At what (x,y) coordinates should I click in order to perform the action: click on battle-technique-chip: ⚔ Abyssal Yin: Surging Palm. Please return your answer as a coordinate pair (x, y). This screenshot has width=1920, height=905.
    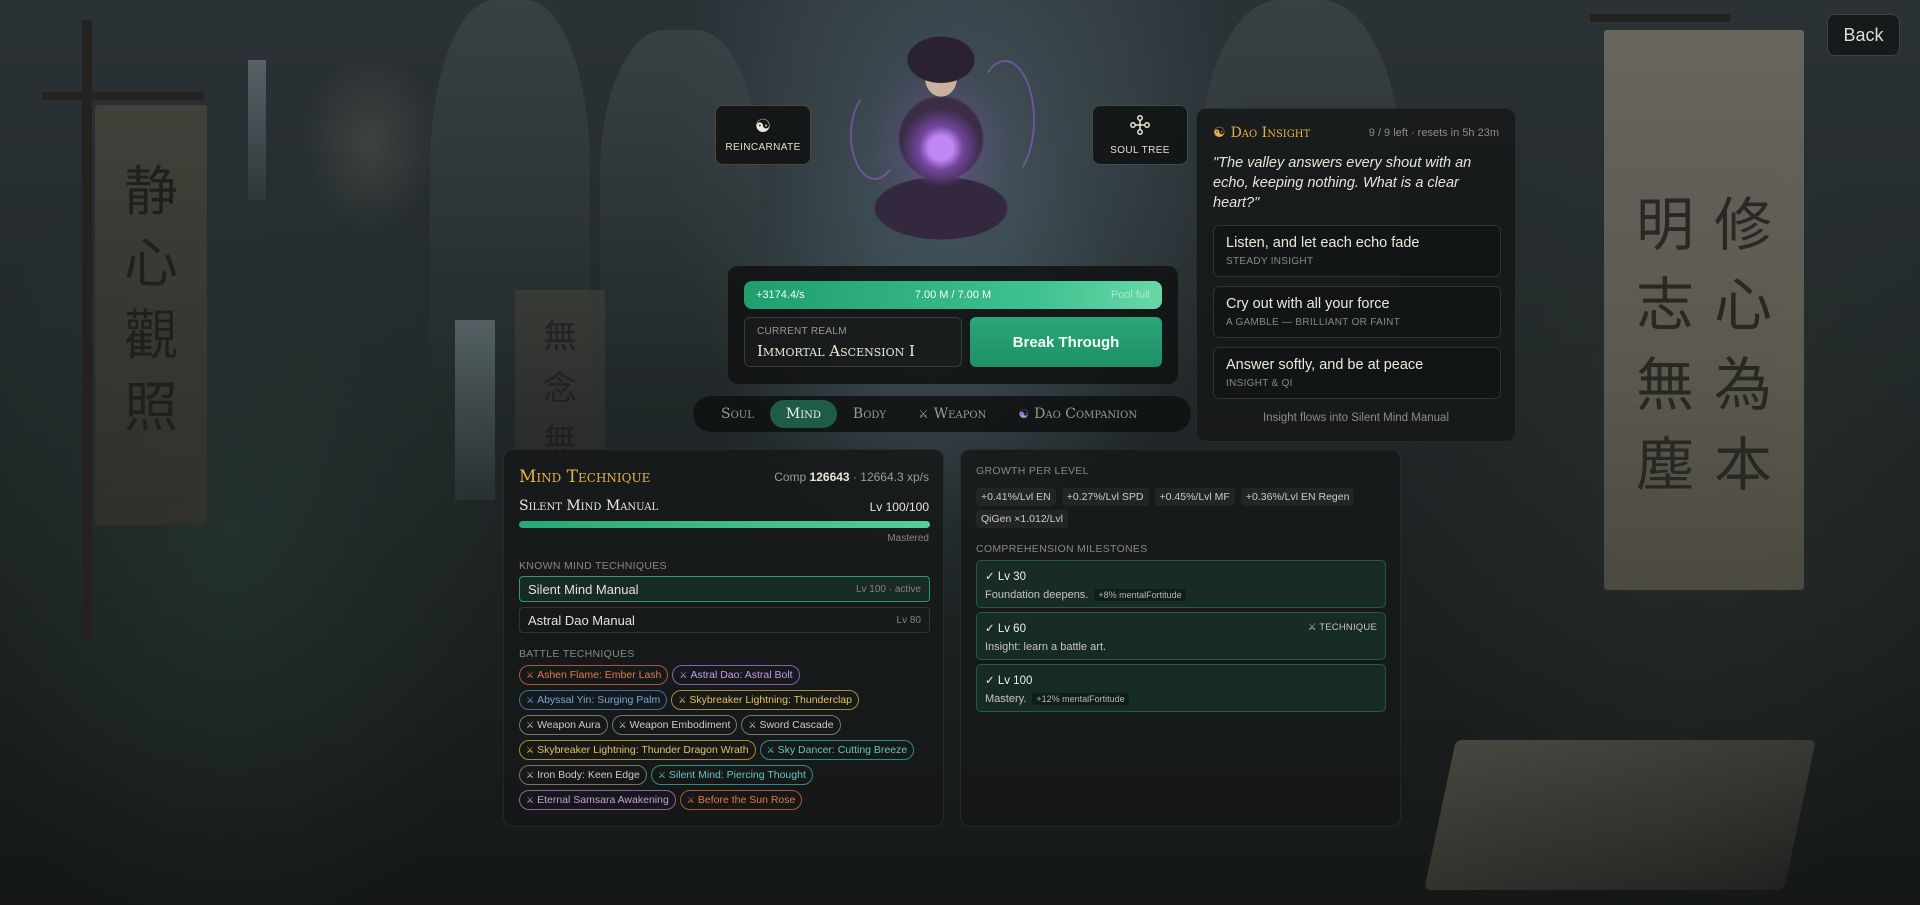
    Looking at the image, I should click on (593, 700).